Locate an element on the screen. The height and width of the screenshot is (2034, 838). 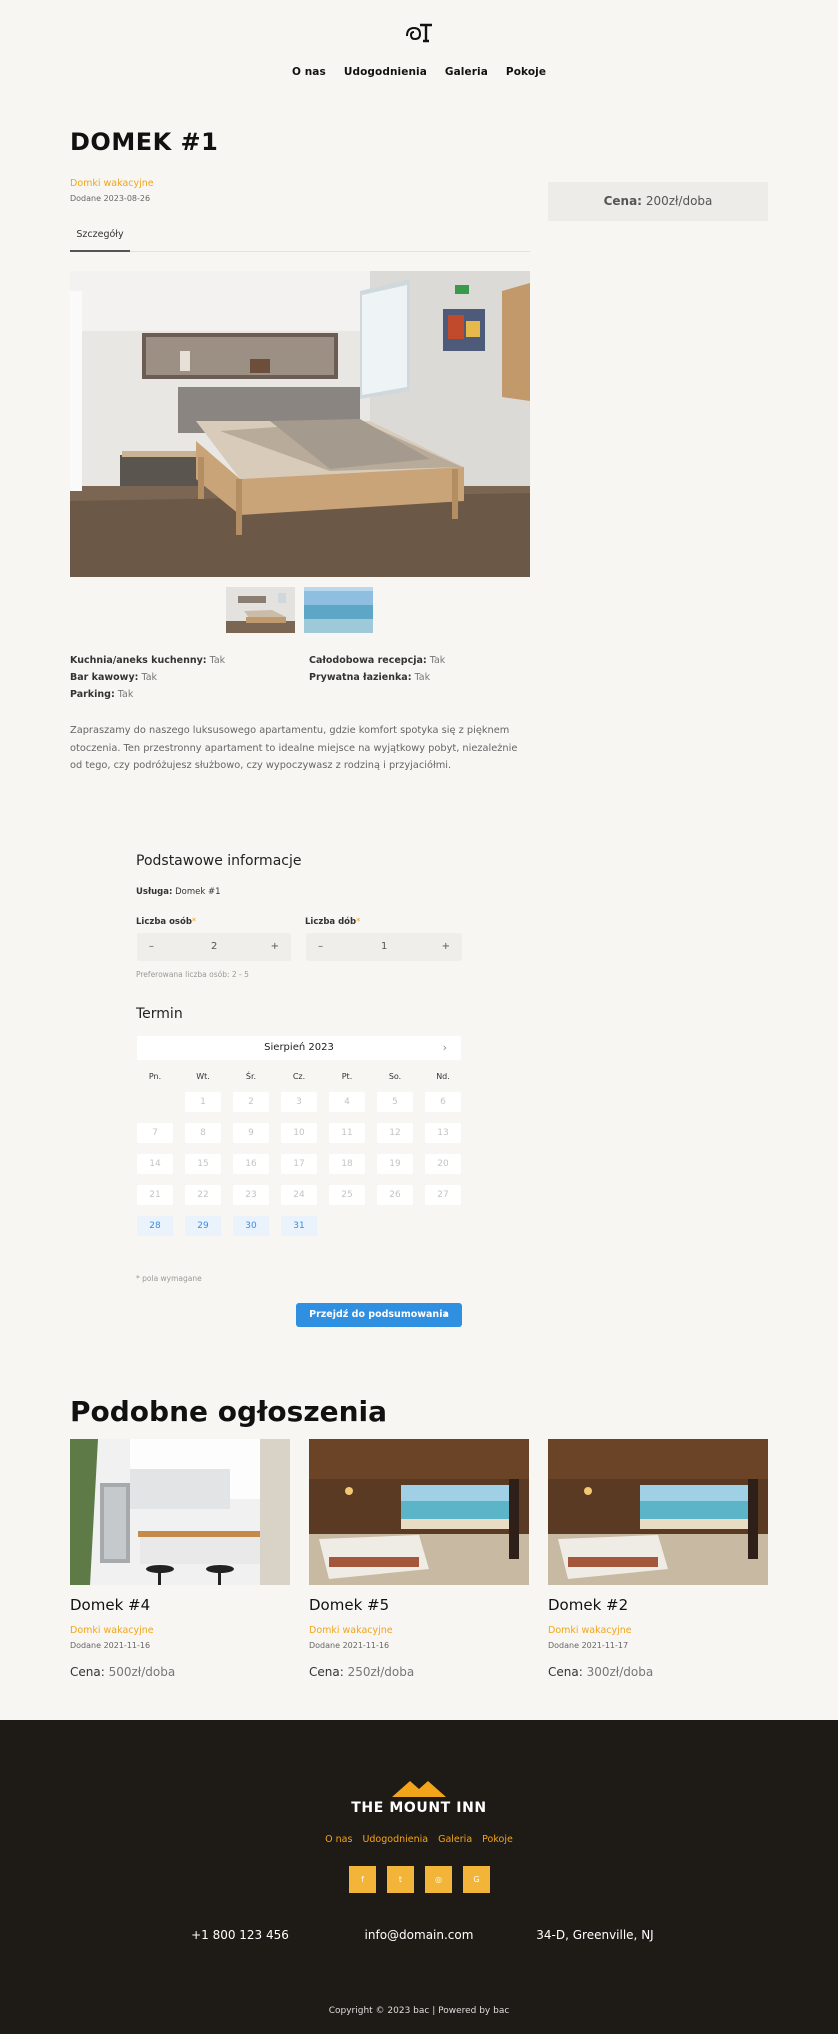
summary-button-label: Przejdź do podsumowania is located at coordinates (379, 1314).